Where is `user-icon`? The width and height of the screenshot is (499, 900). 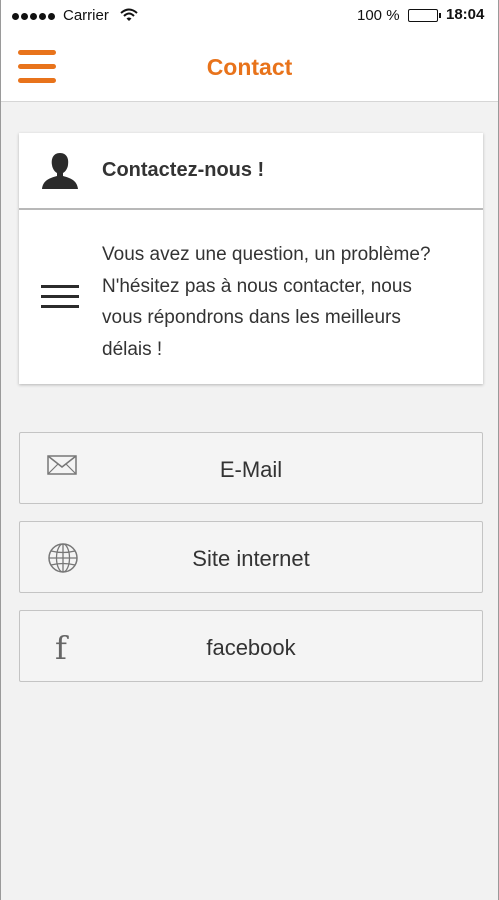
user-icon is located at coordinates (60, 172).